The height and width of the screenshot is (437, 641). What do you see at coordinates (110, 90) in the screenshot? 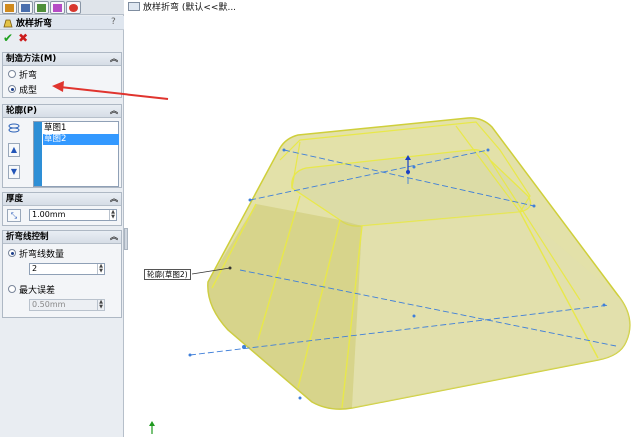
I see `annotation-arrow` at bounding box center [110, 90].